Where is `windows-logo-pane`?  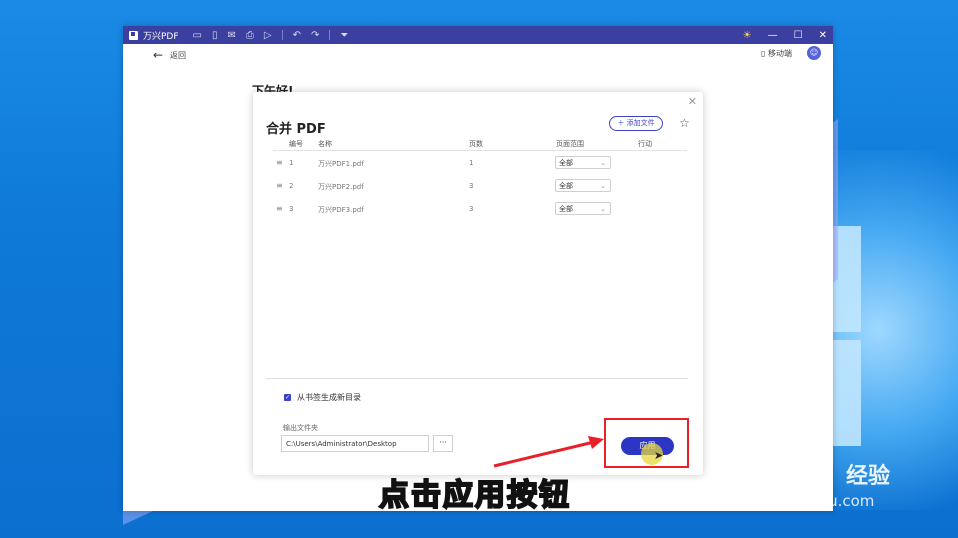
windows-logo-pane is located at coordinates (847, 393).